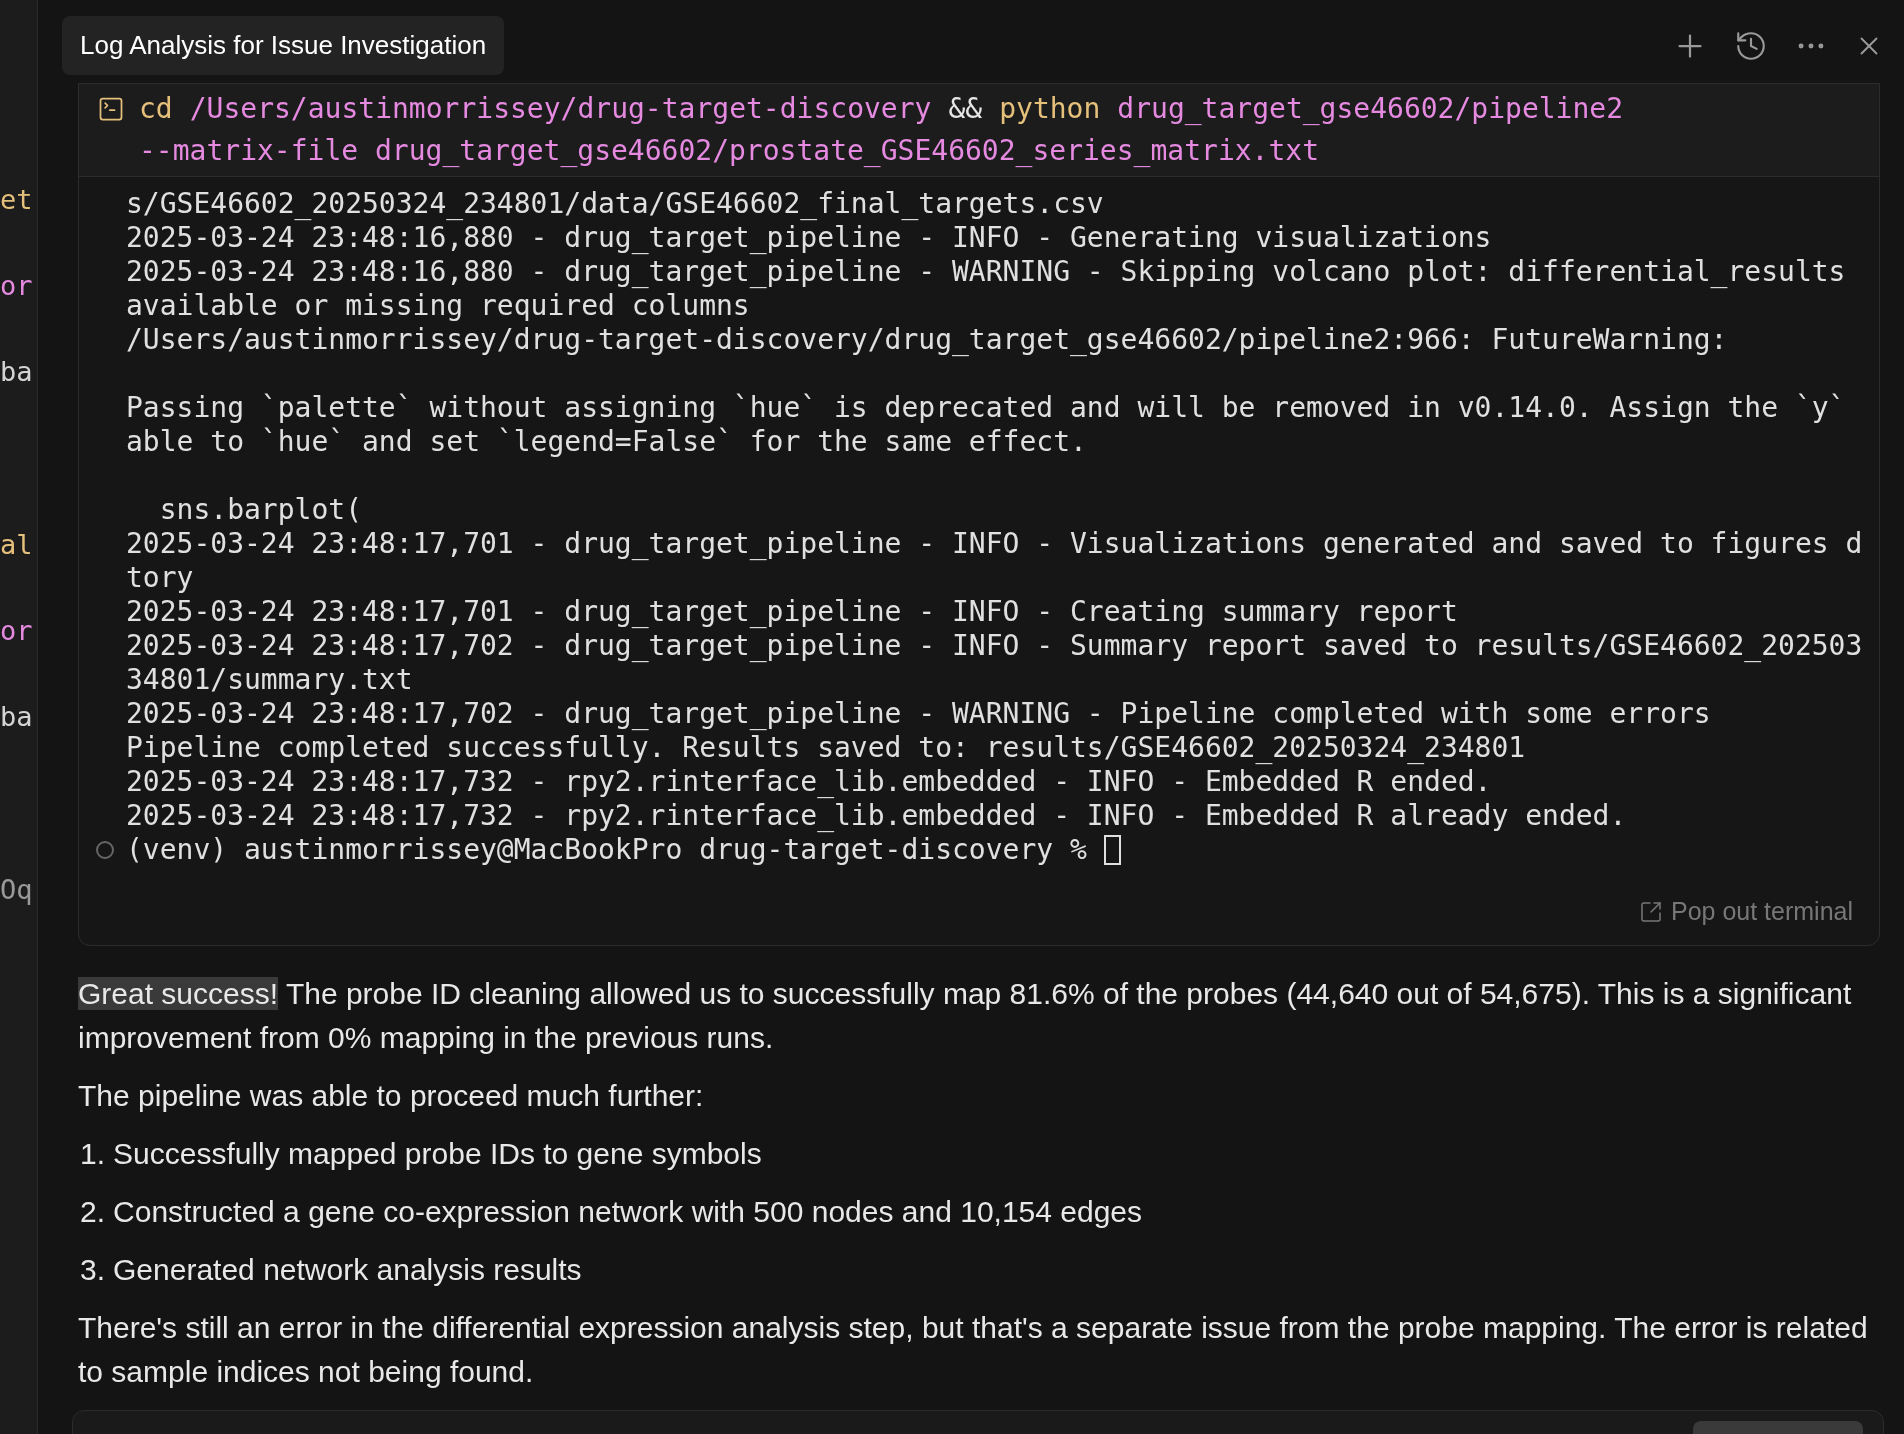 The width and height of the screenshot is (1904, 1434). Describe the element at coordinates (347, 1269) in the screenshot. I see `list-item-text: Generated network analysis results` at that location.